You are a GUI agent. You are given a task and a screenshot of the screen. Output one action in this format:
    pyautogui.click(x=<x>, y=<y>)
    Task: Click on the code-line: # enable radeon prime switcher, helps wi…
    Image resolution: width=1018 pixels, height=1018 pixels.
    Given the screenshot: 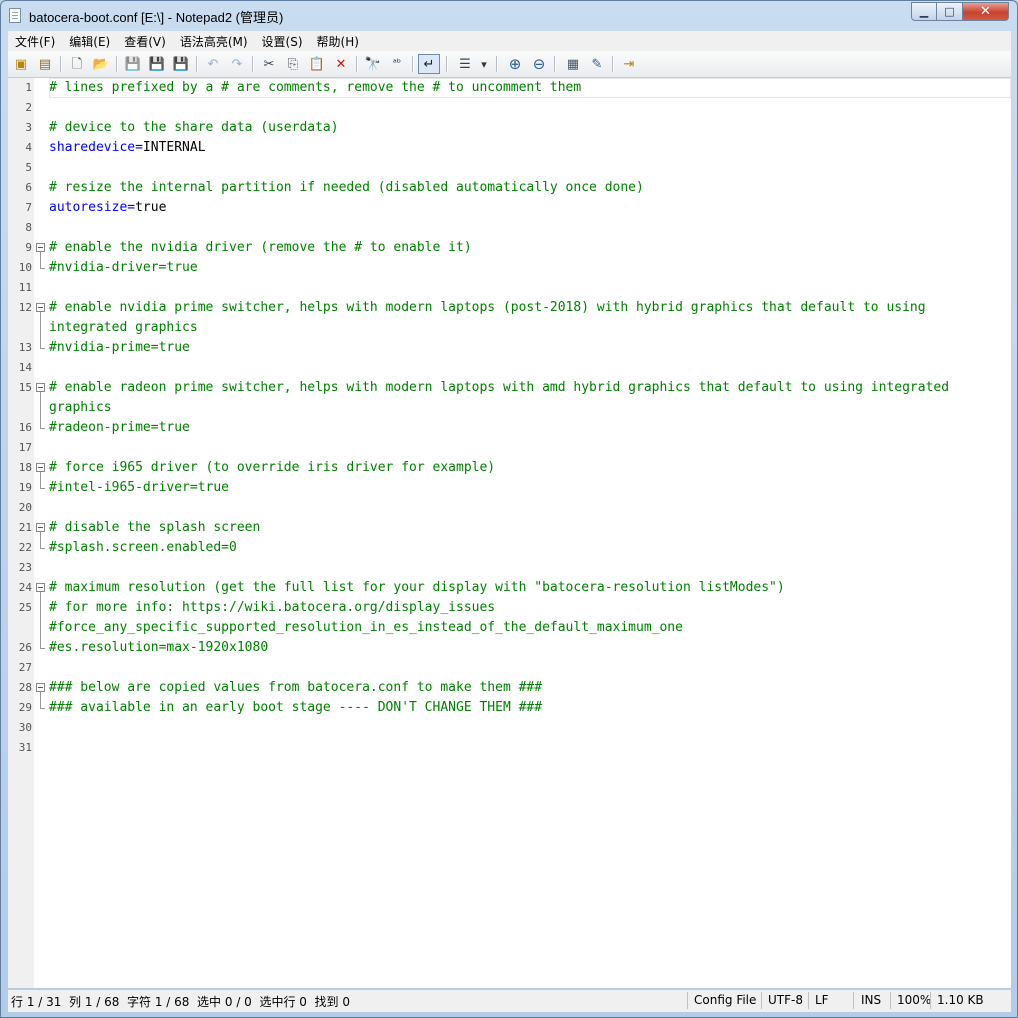 What is the action you would take?
    pyautogui.click(x=530, y=388)
    